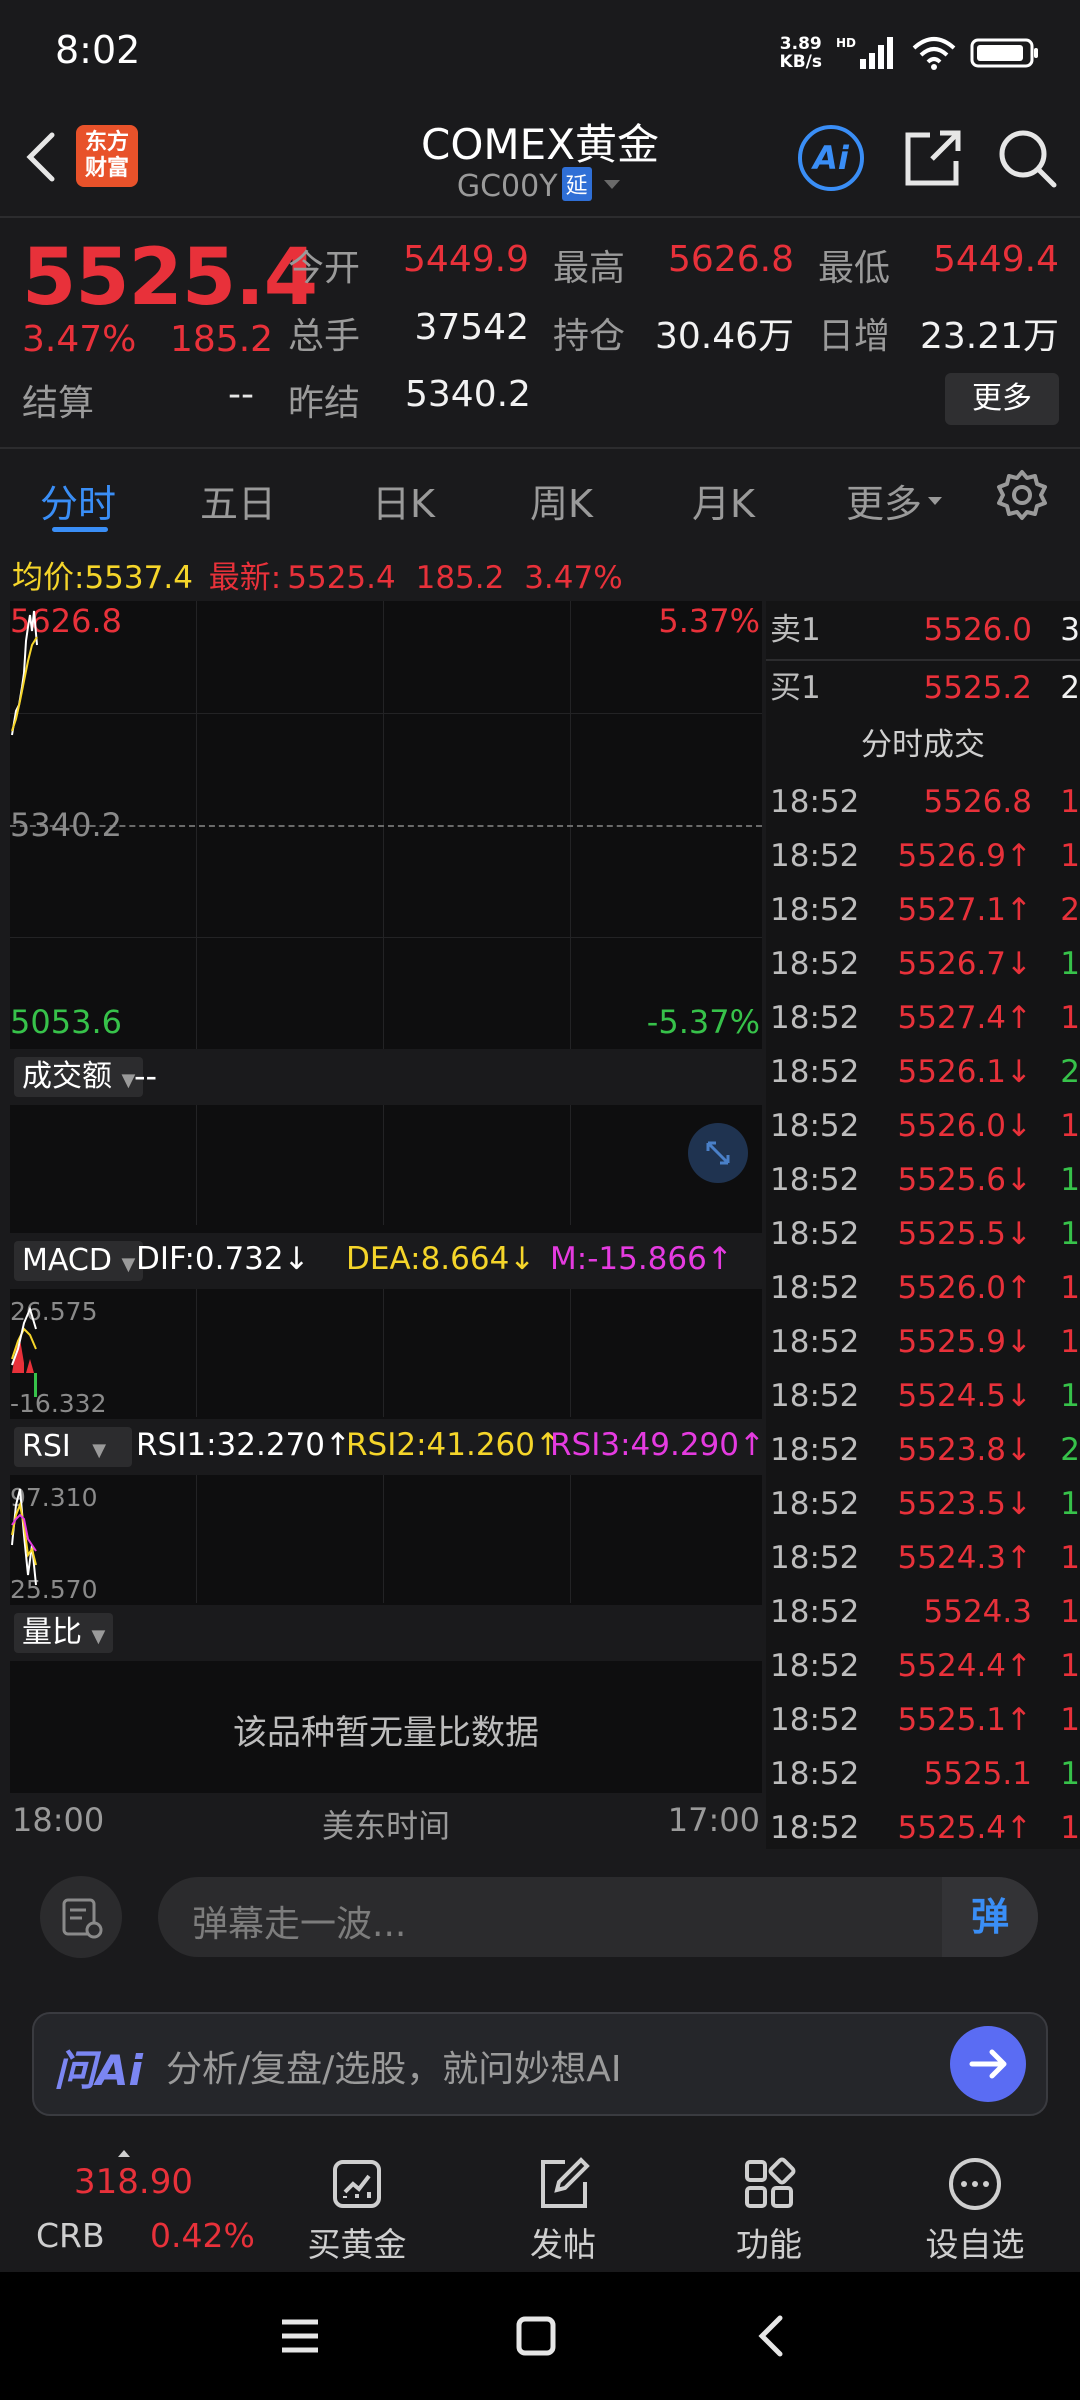  I want to click on chart-period-tabs: 分时 五日 日K 周K 月K 更多, so click(540, 495).